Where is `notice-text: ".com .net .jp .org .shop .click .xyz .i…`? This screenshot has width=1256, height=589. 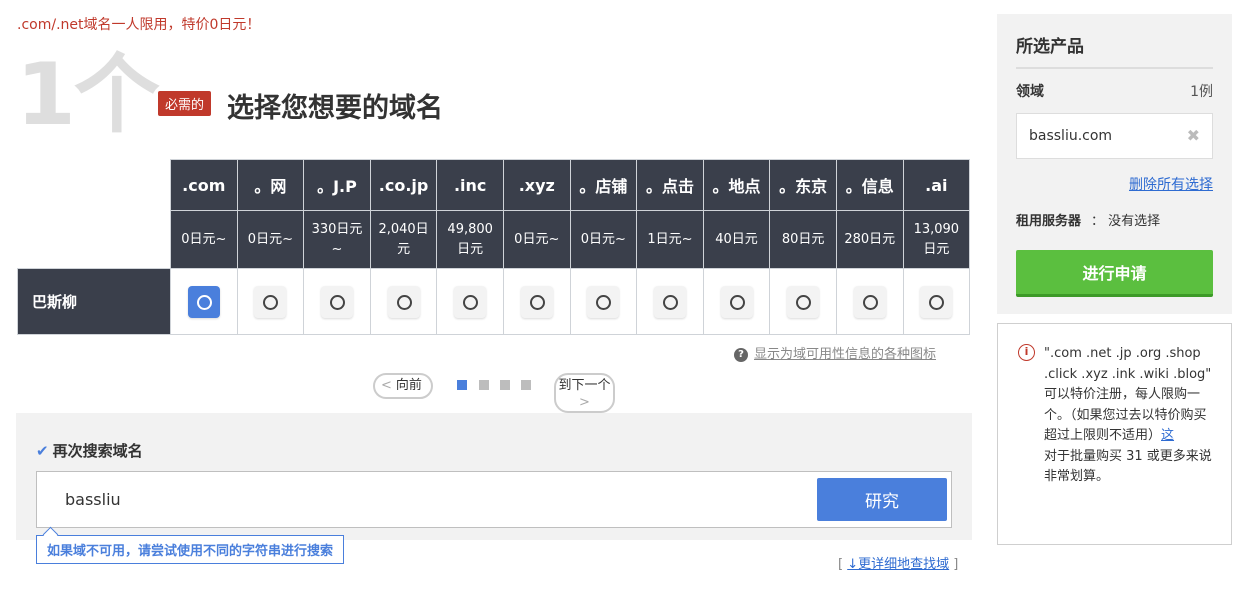
notice-text: ".com .net .jp .org .shop .click .xyz .i… is located at coordinates (1130, 416).